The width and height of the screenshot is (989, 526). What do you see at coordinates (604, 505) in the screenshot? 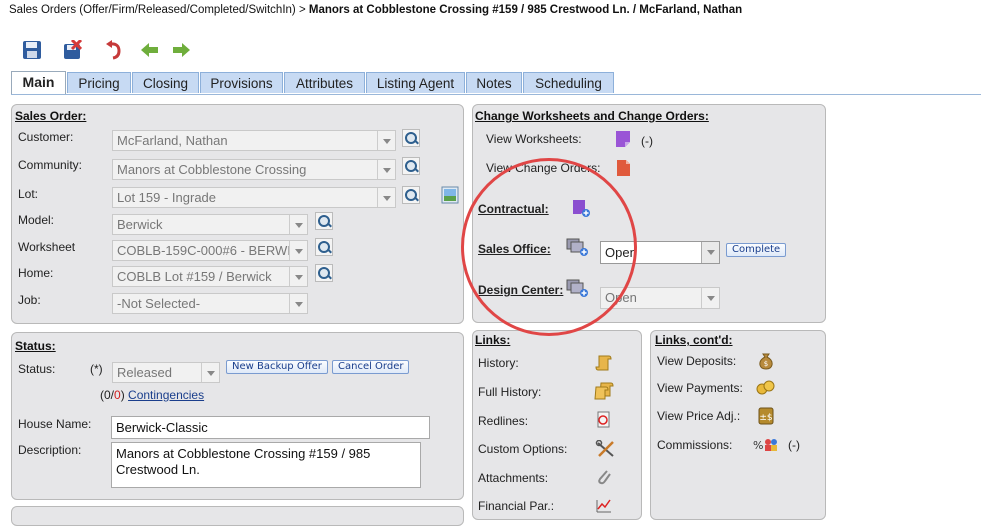
I see `financial-chart-icon` at bounding box center [604, 505].